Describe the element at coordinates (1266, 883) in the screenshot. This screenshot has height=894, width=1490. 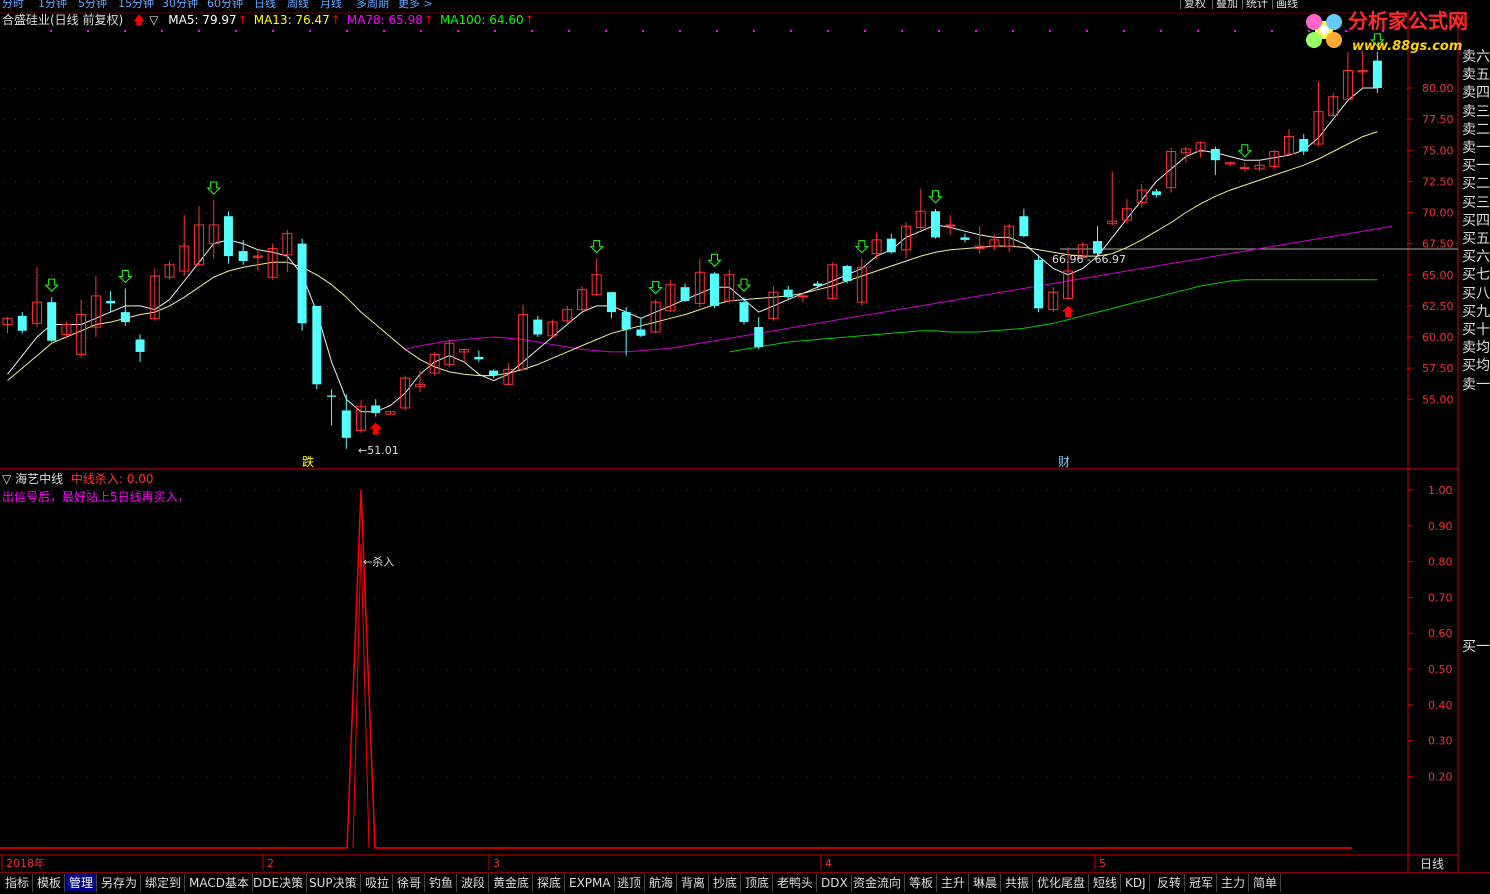
I see `indicator-tab-33: 简单` at that location.